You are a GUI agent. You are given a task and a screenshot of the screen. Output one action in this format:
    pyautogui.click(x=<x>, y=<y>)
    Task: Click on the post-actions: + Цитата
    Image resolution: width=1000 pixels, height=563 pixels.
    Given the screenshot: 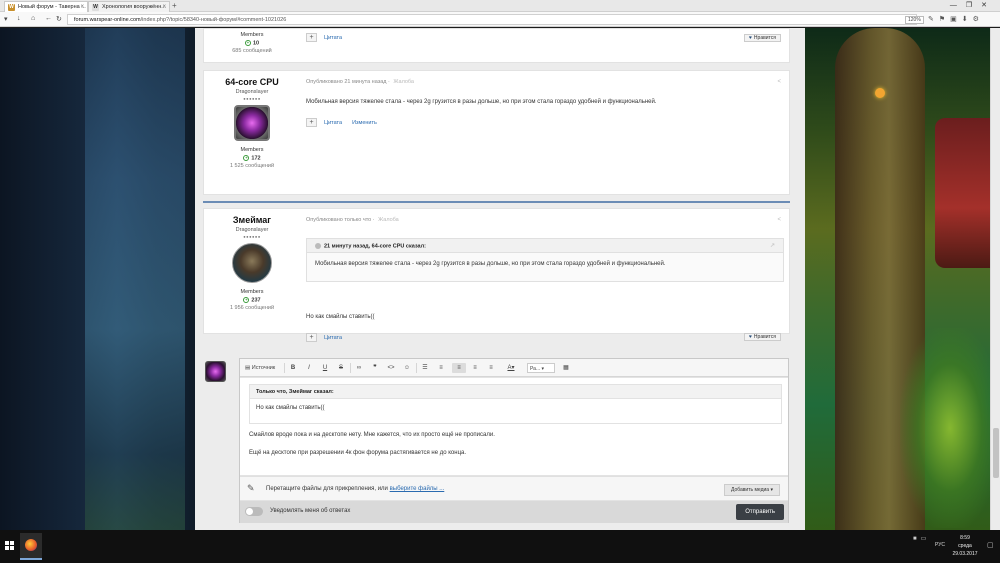 What is the action you would take?
    pyautogui.click(x=329, y=337)
    